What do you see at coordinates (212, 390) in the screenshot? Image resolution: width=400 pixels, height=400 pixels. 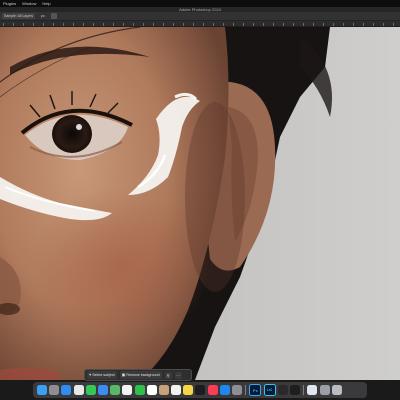 I see `music-icon` at bounding box center [212, 390].